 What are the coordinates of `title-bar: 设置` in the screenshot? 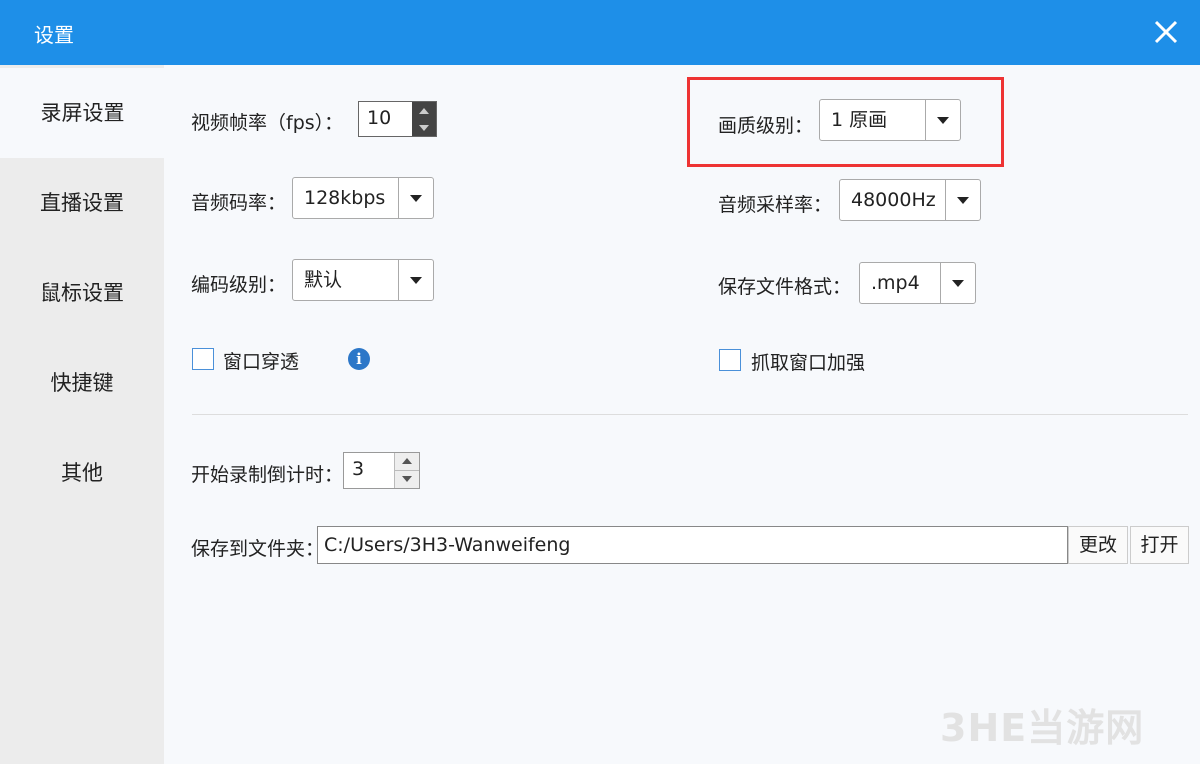 It's located at (600, 32).